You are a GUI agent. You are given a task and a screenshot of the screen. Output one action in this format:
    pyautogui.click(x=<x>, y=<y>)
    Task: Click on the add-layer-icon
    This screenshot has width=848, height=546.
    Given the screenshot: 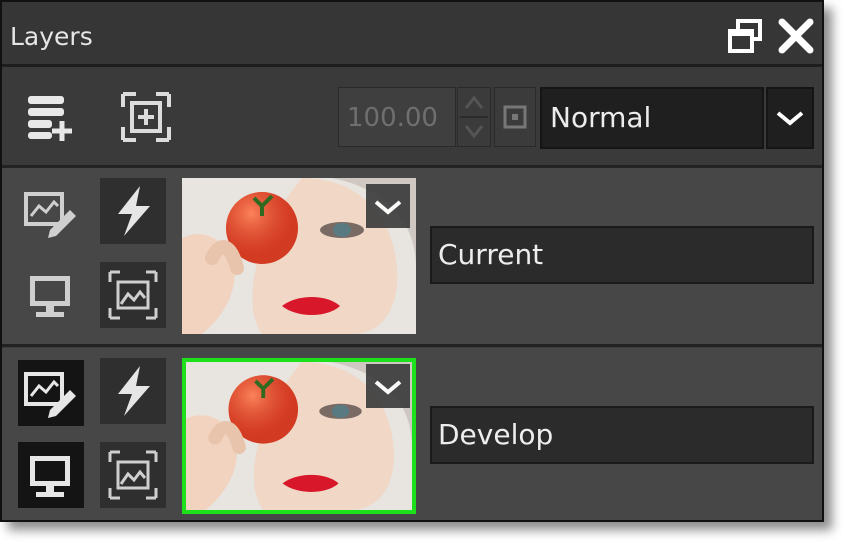 What is the action you would take?
    pyautogui.click(x=50, y=117)
    